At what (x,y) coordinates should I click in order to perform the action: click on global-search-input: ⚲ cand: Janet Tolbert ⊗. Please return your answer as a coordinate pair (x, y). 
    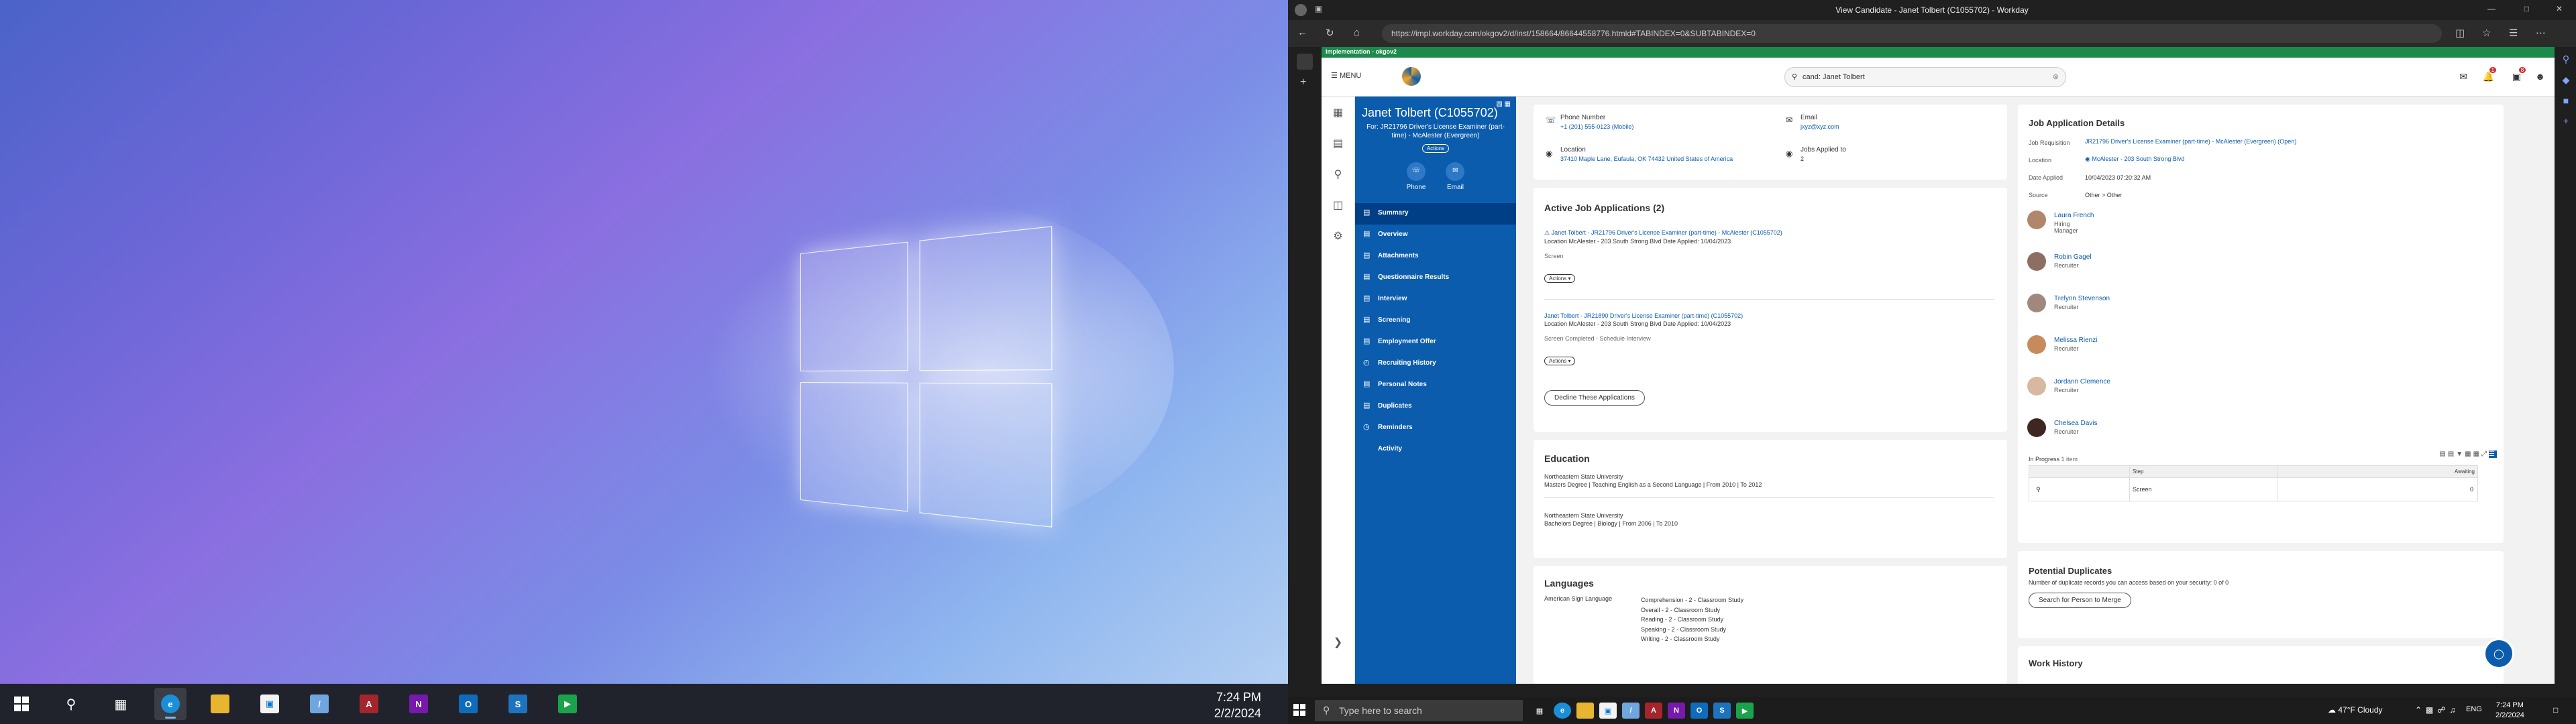
    Looking at the image, I should click on (1925, 77).